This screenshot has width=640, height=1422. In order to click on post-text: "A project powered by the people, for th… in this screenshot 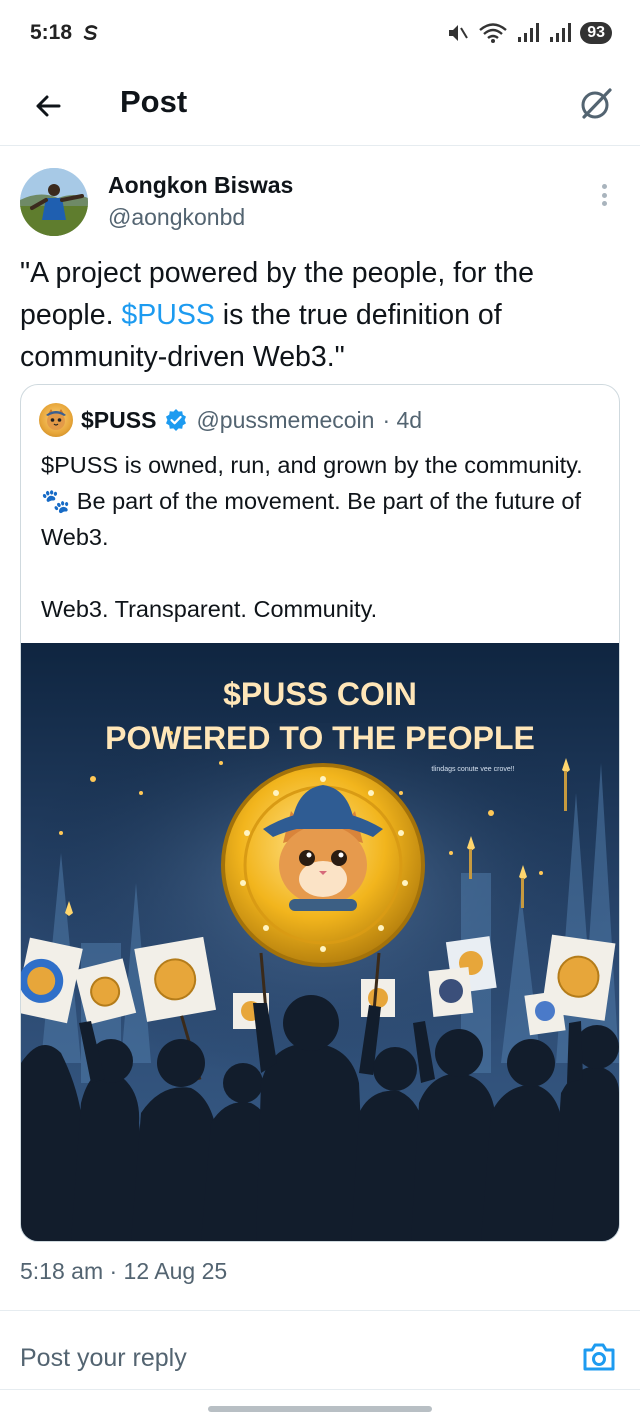, I will do `click(320, 315)`.